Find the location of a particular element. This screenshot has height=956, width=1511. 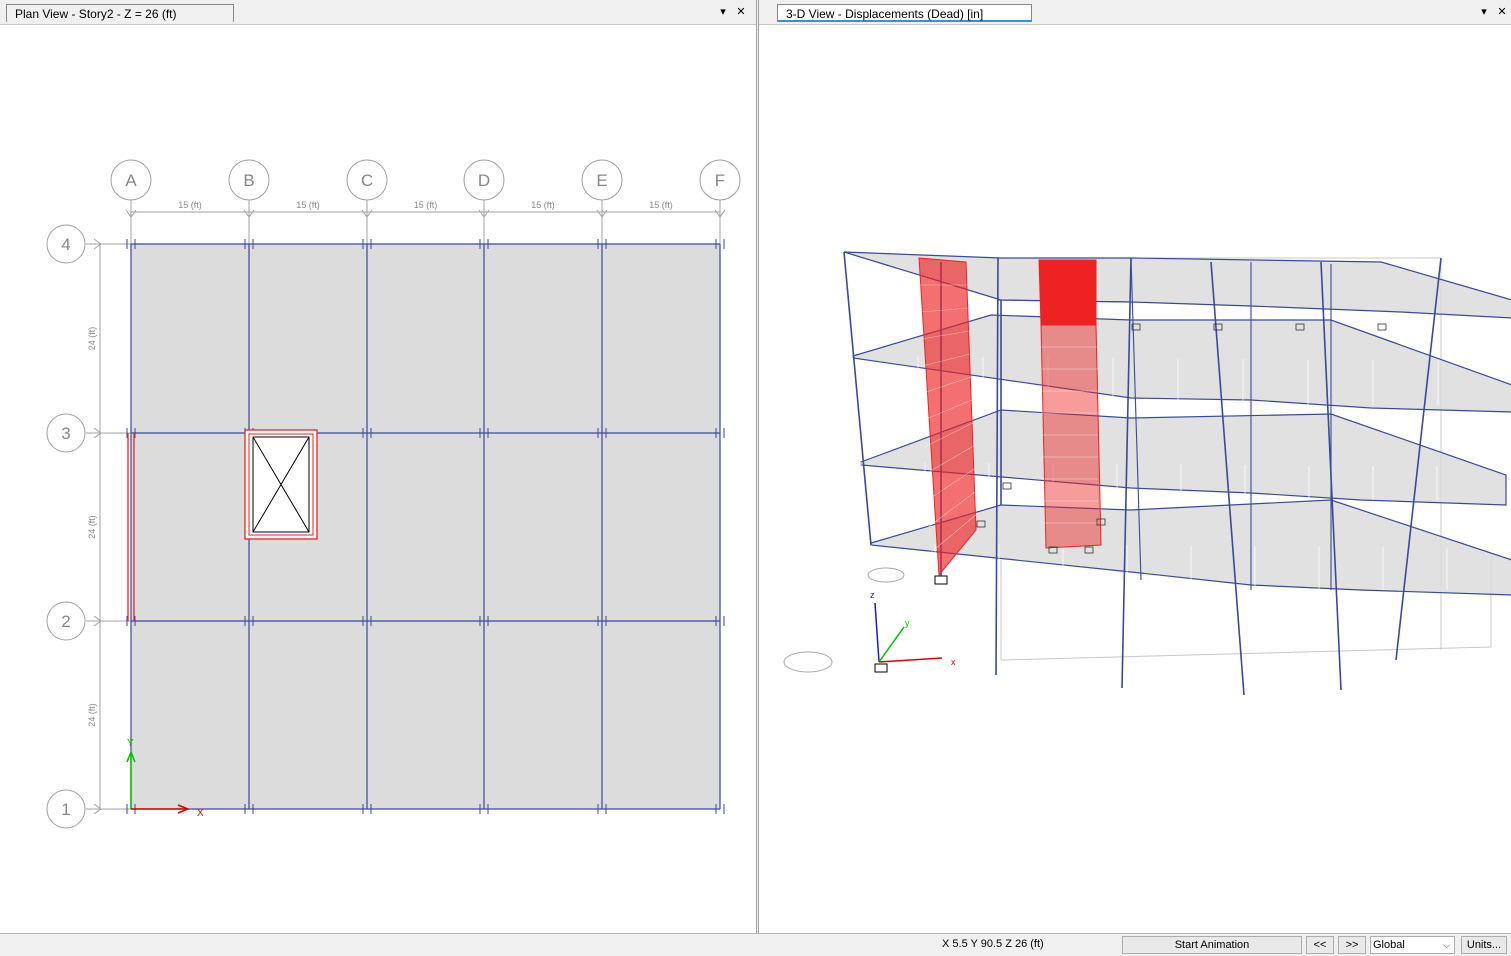

cursor-coordinates: X 5.5 Y 90.5 Z 26 (ft) is located at coordinates (993, 944).